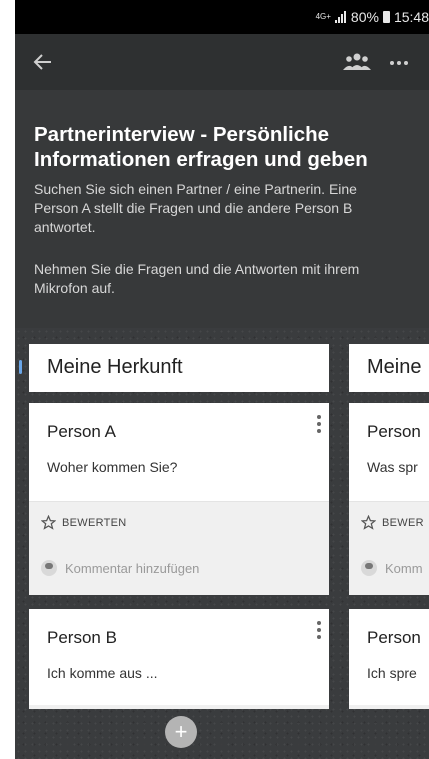 The height and width of the screenshot is (759, 429). What do you see at coordinates (115, 367) in the screenshot?
I see `column-title: Meine Herkunft` at bounding box center [115, 367].